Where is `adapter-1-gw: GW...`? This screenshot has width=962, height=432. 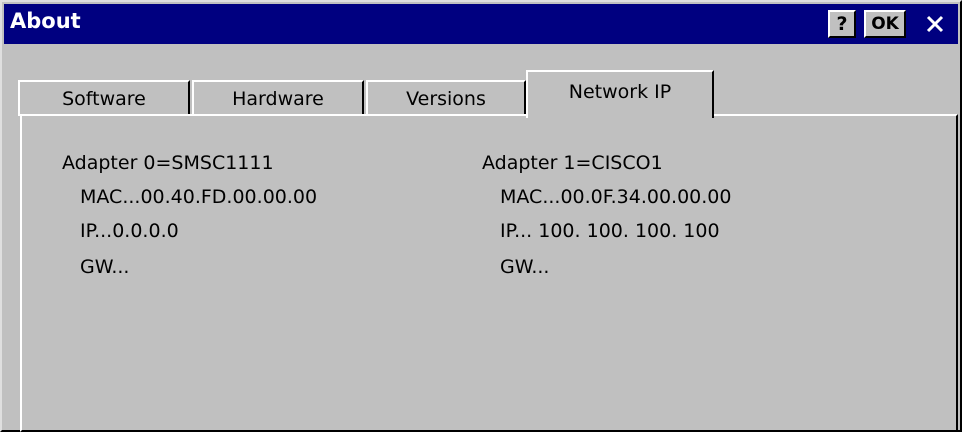
adapter-1-gw: GW... is located at coordinates (525, 267).